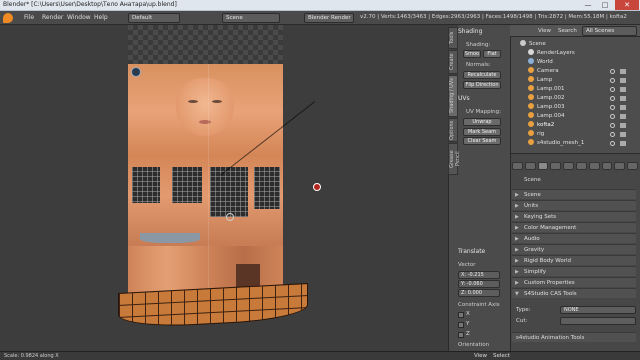  What do you see at coordinates (471, 251) in the screenshot?
I see `translate-header: Translate` at bounding box center [471, 251].